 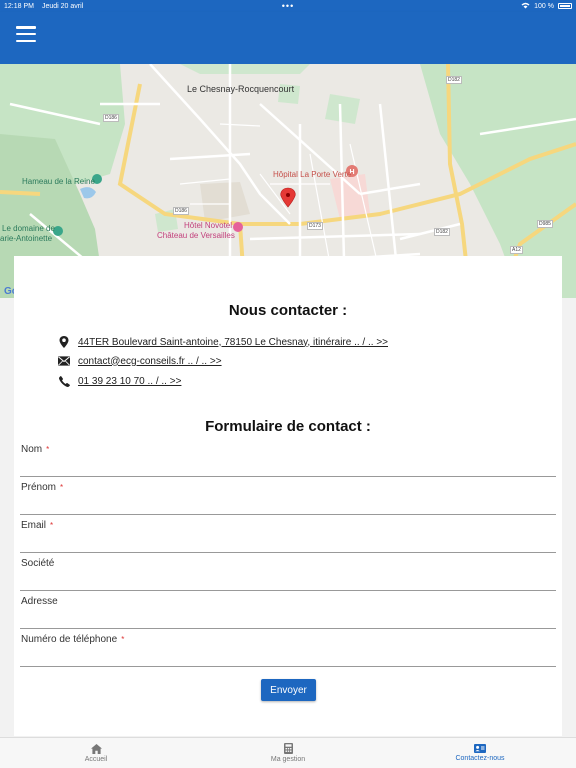 What do you see at coordinates (315, 226) in the screenshot?
I see `road-d173: D173` at bounding box center [315, 226].